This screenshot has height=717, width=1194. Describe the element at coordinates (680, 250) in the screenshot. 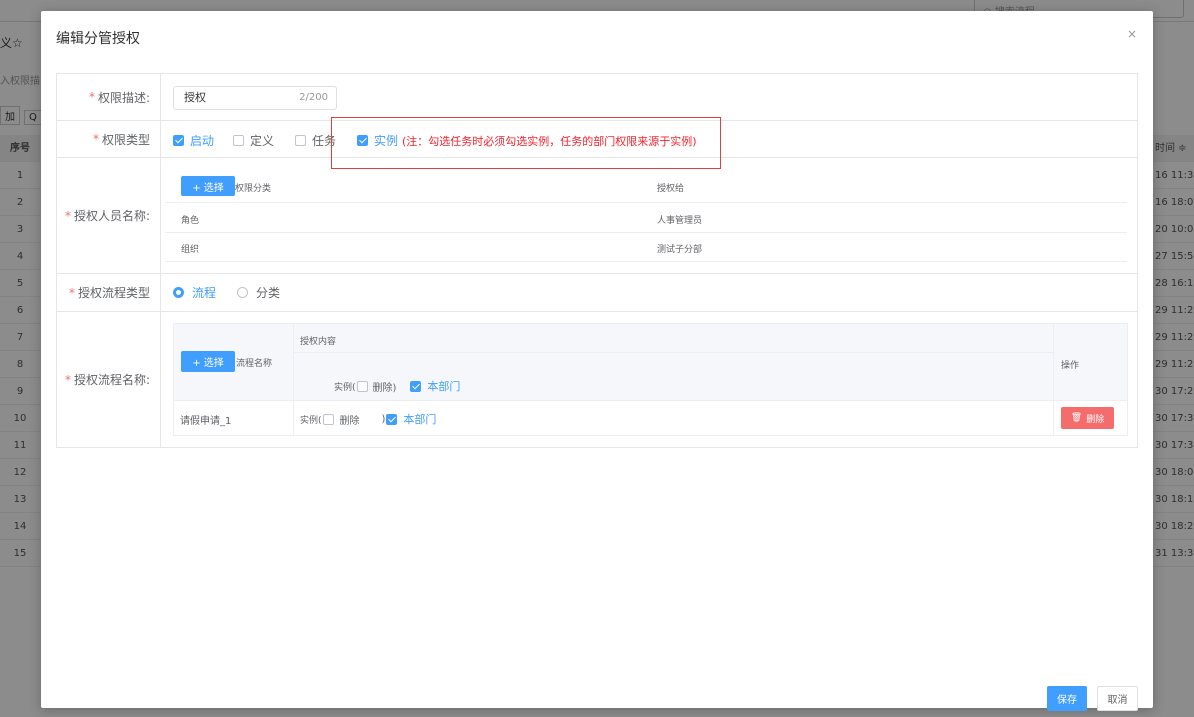

I see `person-row-2-grantee: 测试子分部` at that location.